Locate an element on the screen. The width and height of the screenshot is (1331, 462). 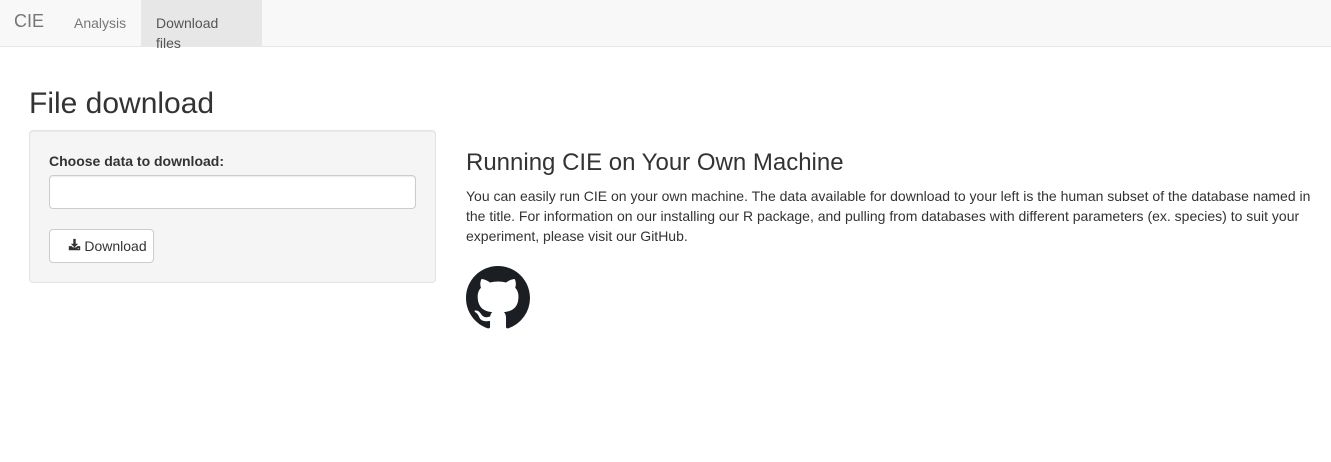
info-heading: Running CIE on Your Own Machine is located at coordinates (655, 162).